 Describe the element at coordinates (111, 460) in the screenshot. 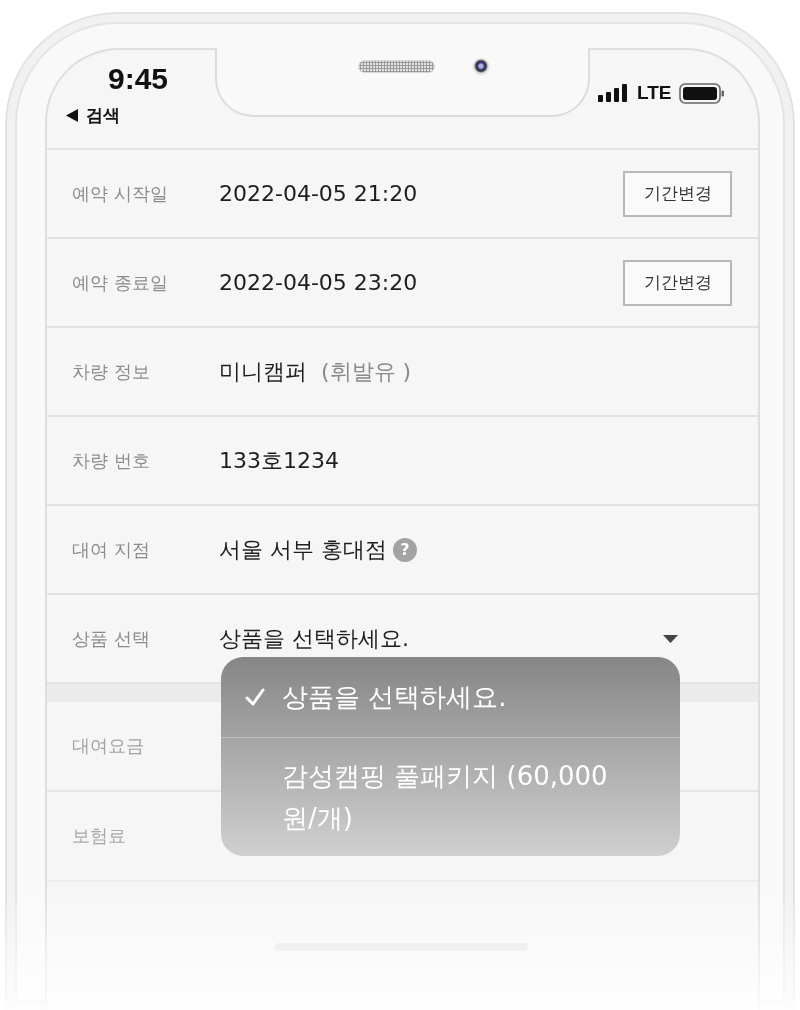

I see `field-label: 차량 번호` at that location.